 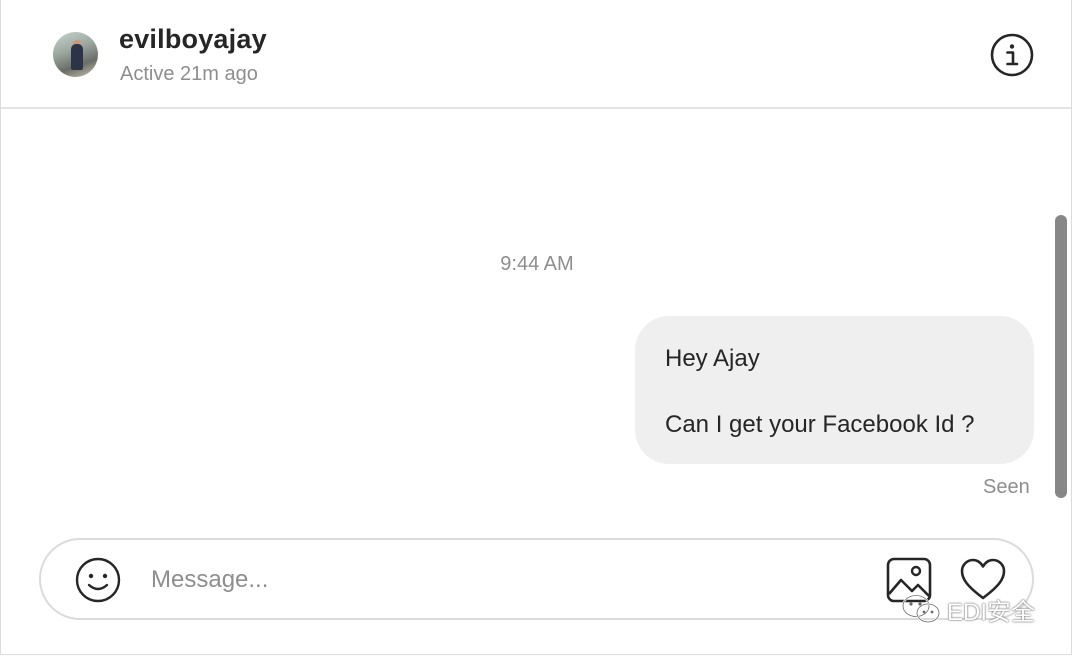 What do you see at coordinates (712, 358) in the screenshot?
I see `message-line-1: Hey Ajay` at bounding box center [712, 358].